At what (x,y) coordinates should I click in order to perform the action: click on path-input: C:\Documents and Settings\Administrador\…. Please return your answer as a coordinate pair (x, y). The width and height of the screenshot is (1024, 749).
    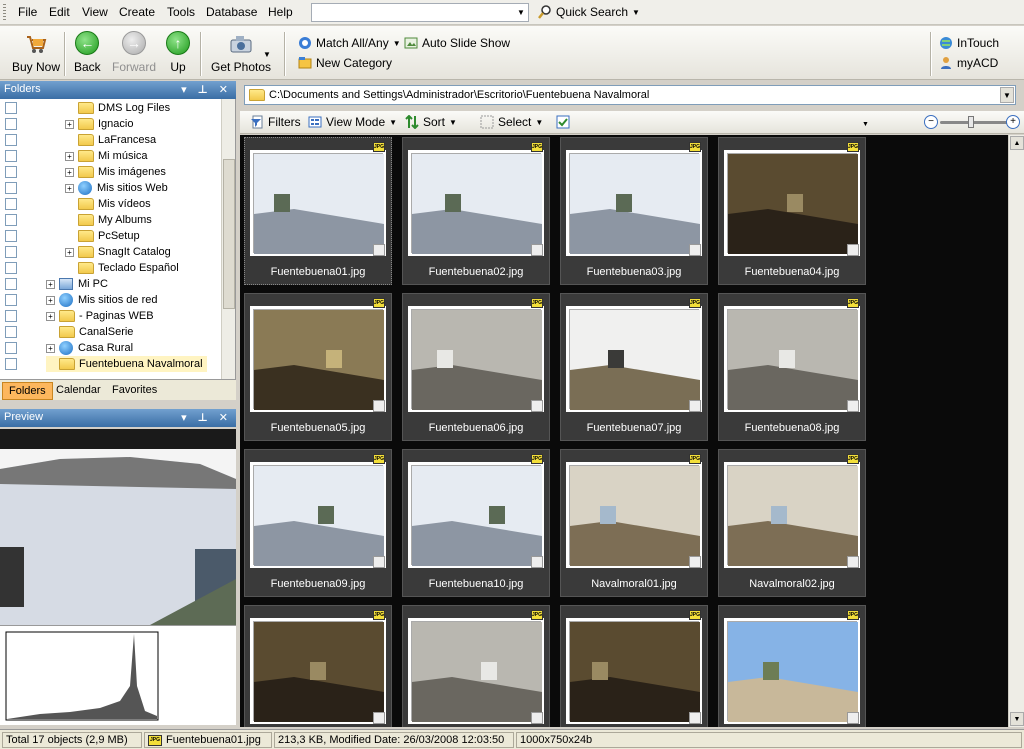
    Looking at the image, I should click on (630, 95).